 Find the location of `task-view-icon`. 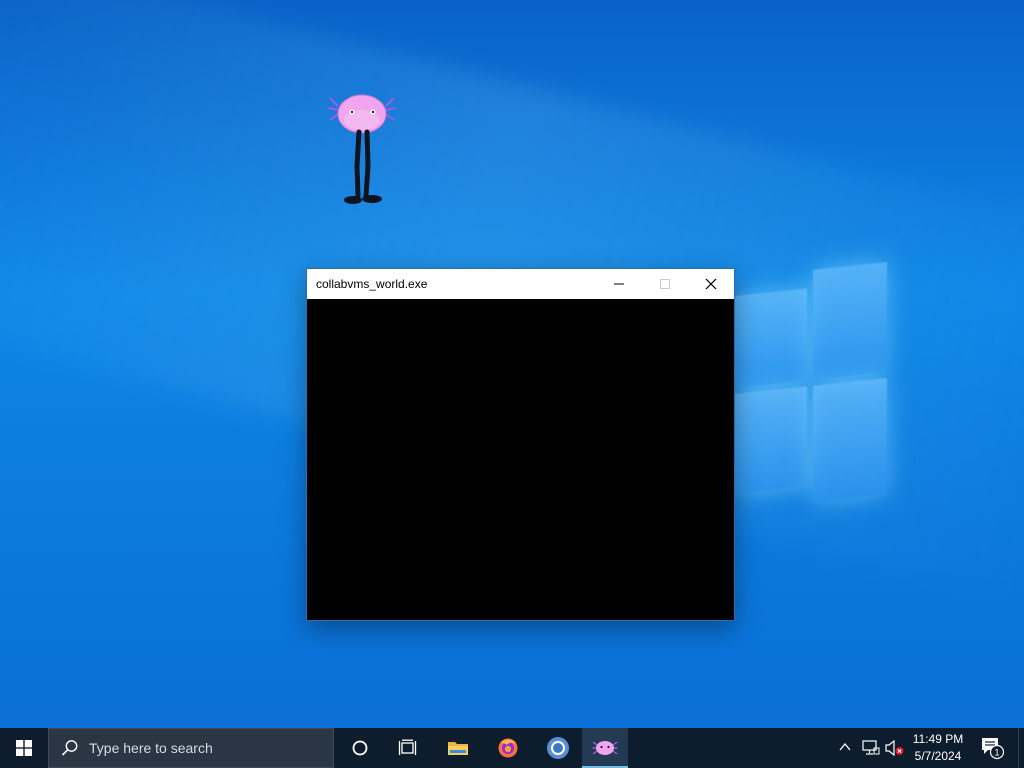

task-view-icon is located at coordinates (407, 747).